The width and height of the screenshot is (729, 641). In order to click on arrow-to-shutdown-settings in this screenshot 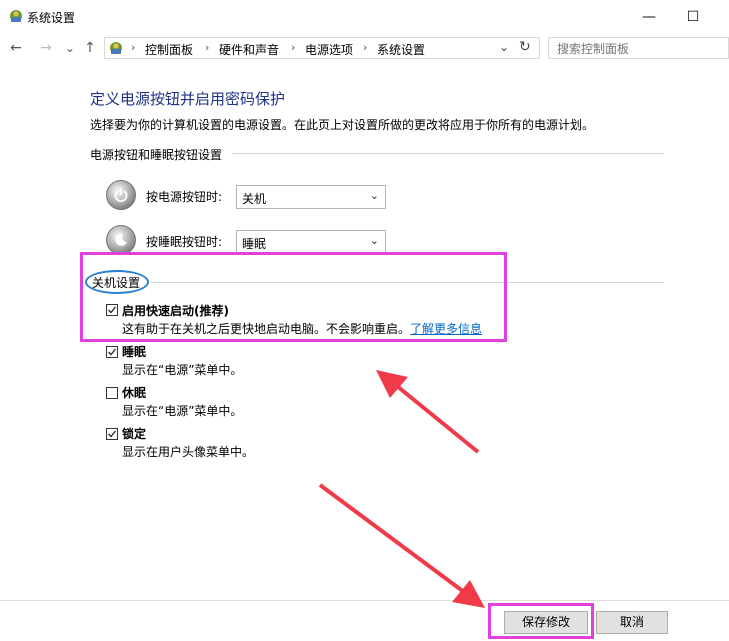, I will do `click(428, 412)`.